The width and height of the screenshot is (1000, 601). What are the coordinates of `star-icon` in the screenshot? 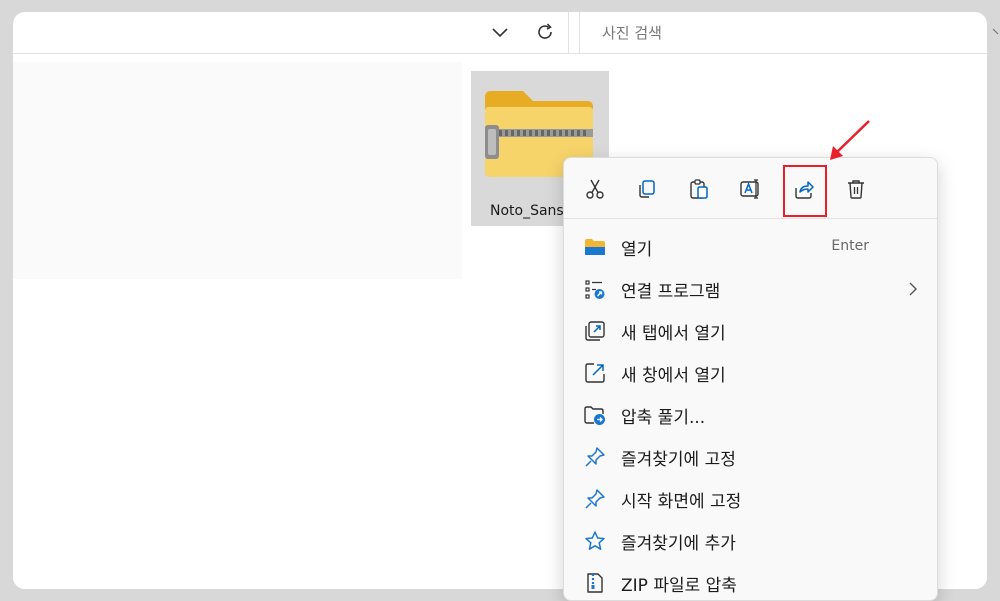 It's located at (595, 541).